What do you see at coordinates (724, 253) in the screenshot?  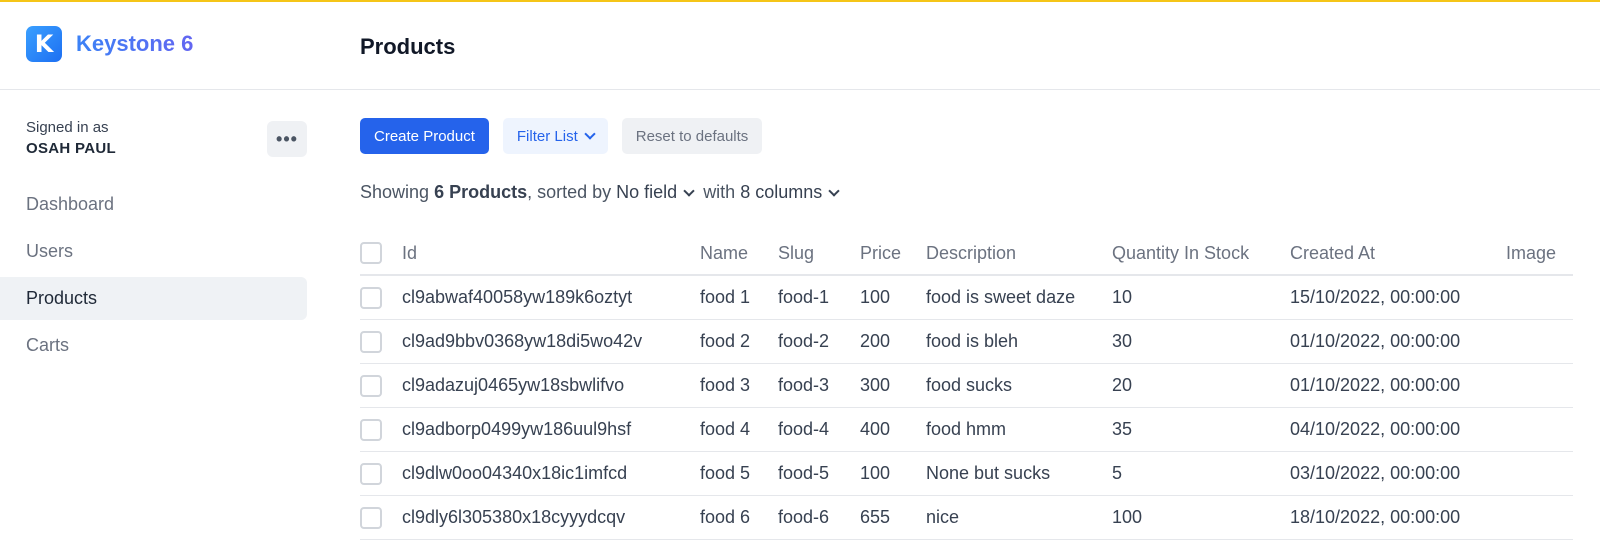 I see `column-header-name: Name` at bounding box center [724, 253].